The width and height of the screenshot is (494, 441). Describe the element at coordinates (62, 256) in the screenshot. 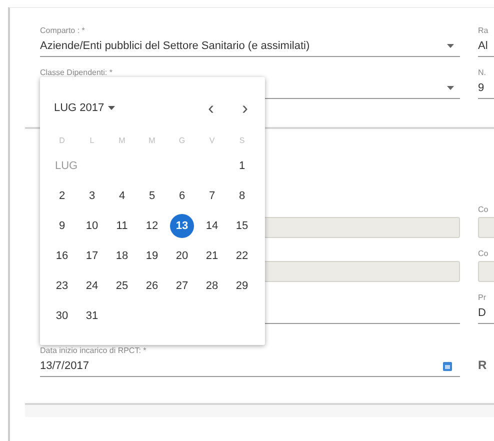

I see `day-button: 16` at that location.